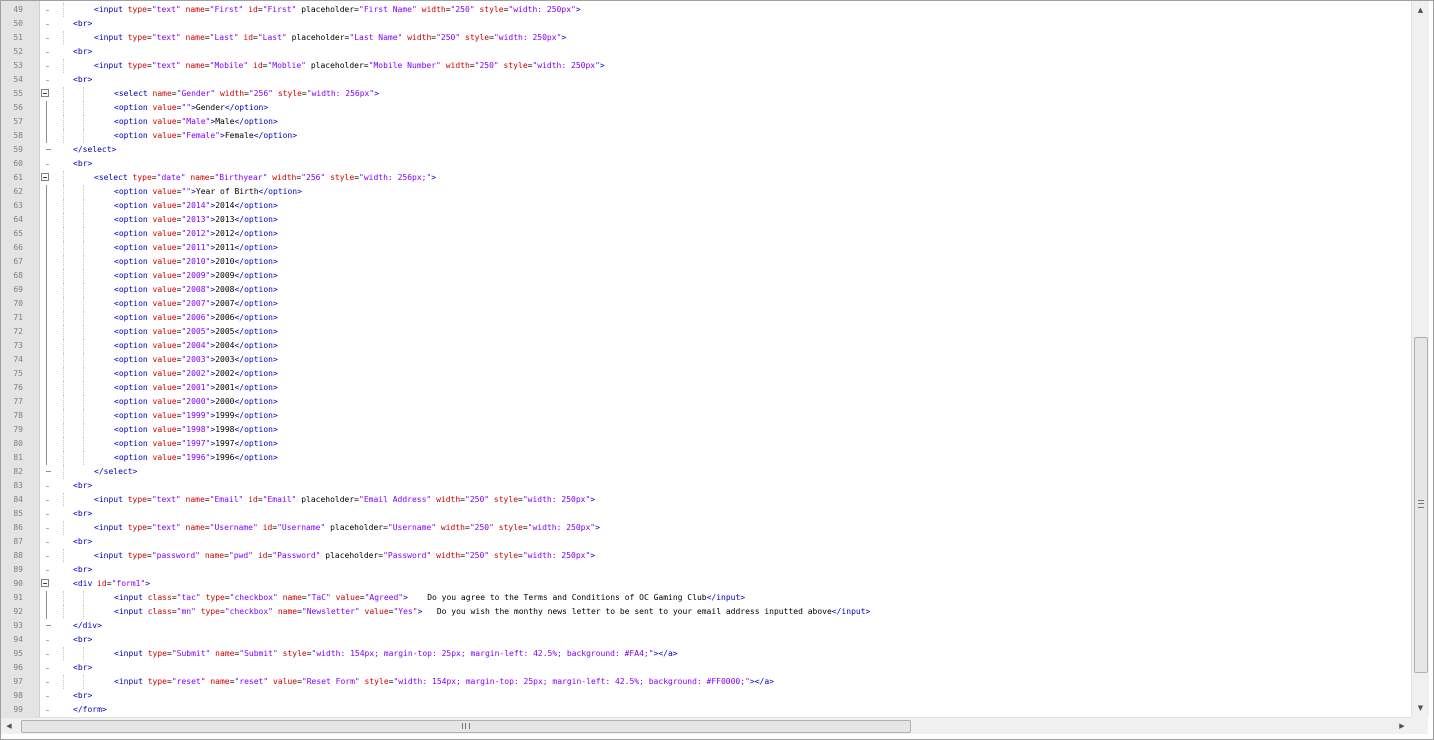 The width and height of the screenshot is (1434, 740). What do you see at coordinates (706, 304) in the screenshot?
I see `code-line: 70 <option value="2007">2007</option>` at bounding box center [706, 304].